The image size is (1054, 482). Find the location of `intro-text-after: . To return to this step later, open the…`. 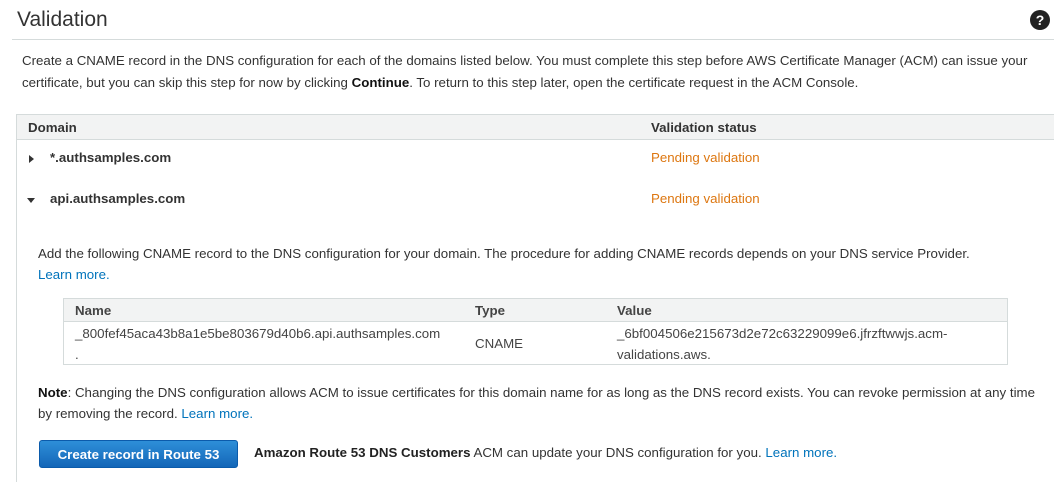

intro-text-after: . To return to this step later, open the… is located at coordinates (634, 82).